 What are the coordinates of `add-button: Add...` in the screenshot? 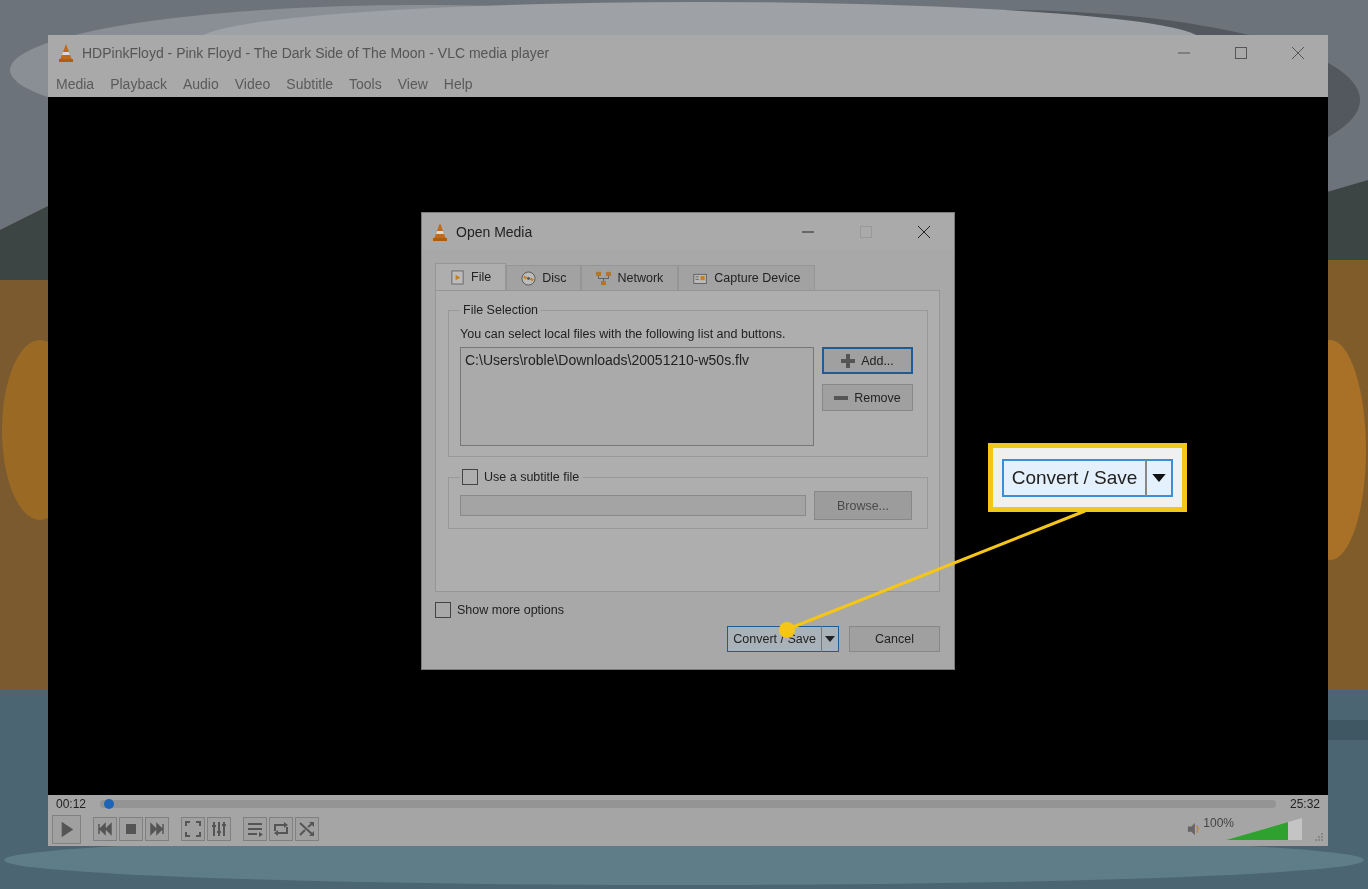 It's located at (867, 360).